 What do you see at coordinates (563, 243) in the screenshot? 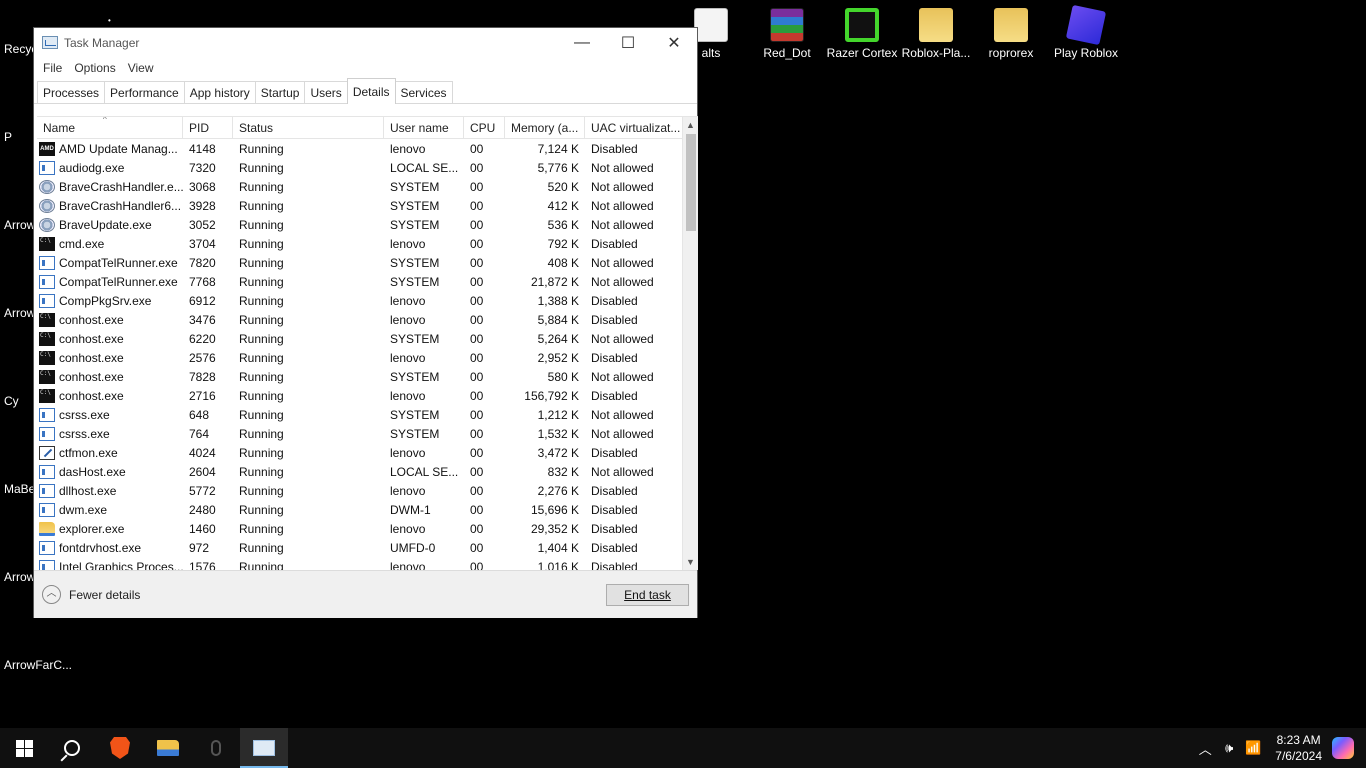
I see `cell-memory: 792 K` at bounding box center [563, 243].